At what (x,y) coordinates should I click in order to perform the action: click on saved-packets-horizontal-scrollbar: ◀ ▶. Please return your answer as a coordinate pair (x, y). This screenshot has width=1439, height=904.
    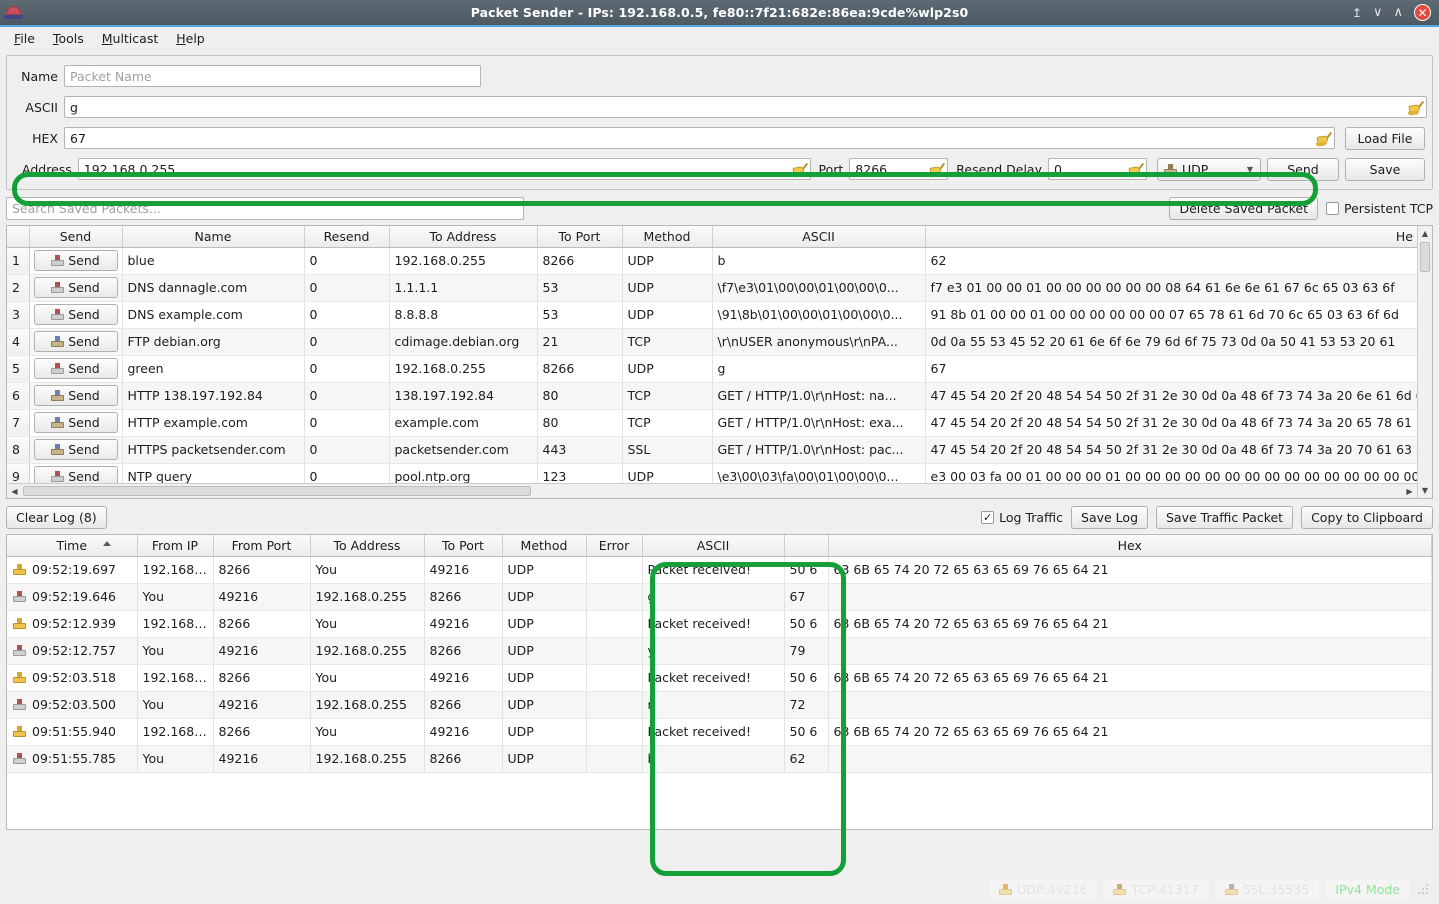
    Looking at the image, I should click on (712, 490).